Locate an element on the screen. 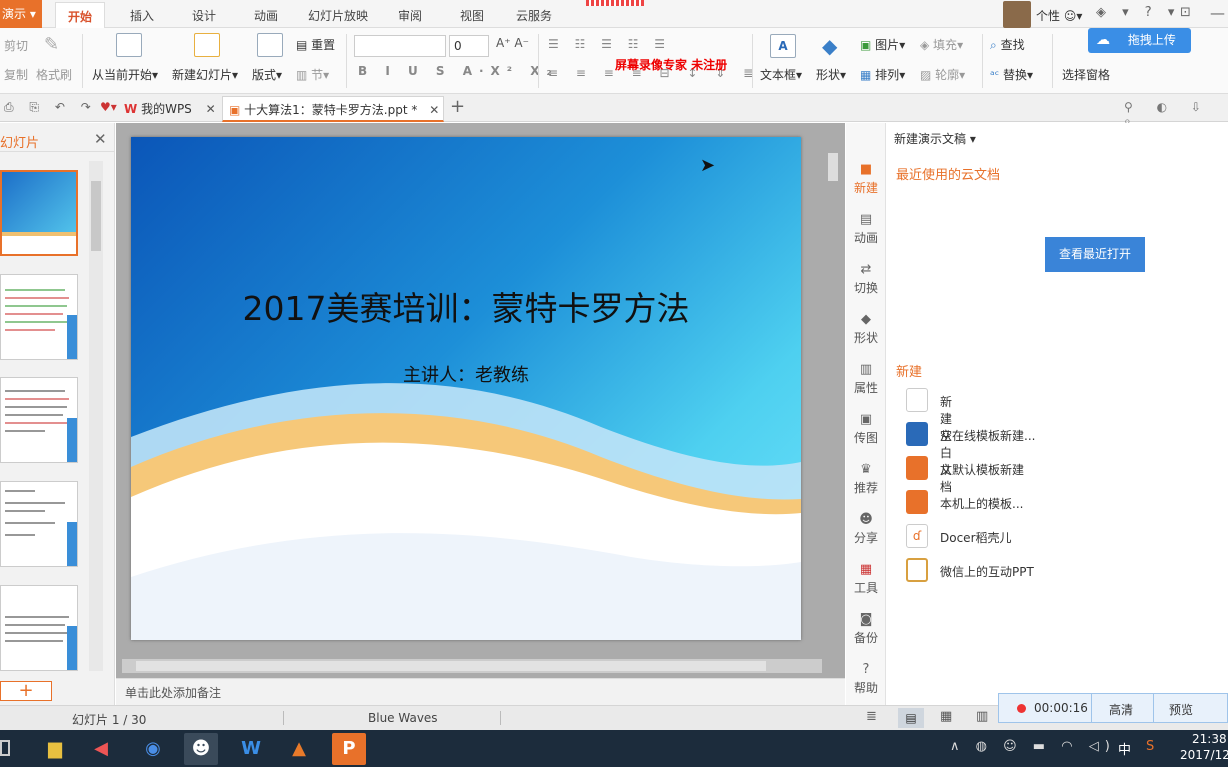 The width and height of the screenshot is (1228, 767). format-painter-button: 格式刷 is located at coordinates (54, 74).